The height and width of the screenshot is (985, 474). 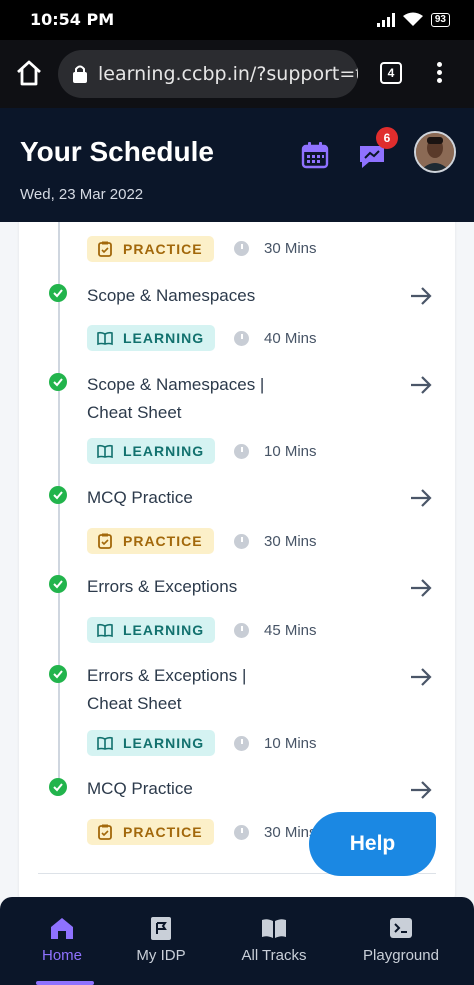 What do you see at coordinates (401, 928) in the screenshot?
I see `terminal-icon` at bounding box center [401, 928].